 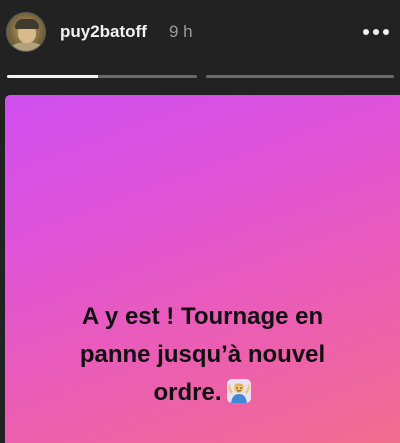 I want to click on user-avatar-icon, so click(x=26, y=32).